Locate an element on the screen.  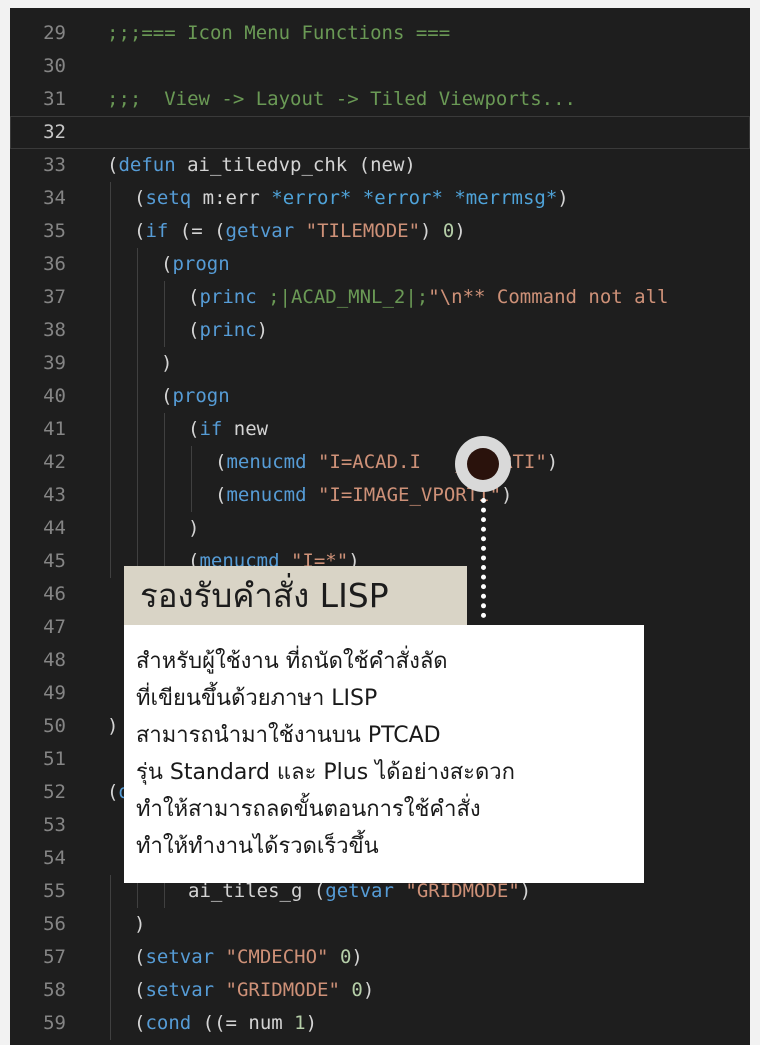
line-number: 40 is located at coordinates (54, 396).